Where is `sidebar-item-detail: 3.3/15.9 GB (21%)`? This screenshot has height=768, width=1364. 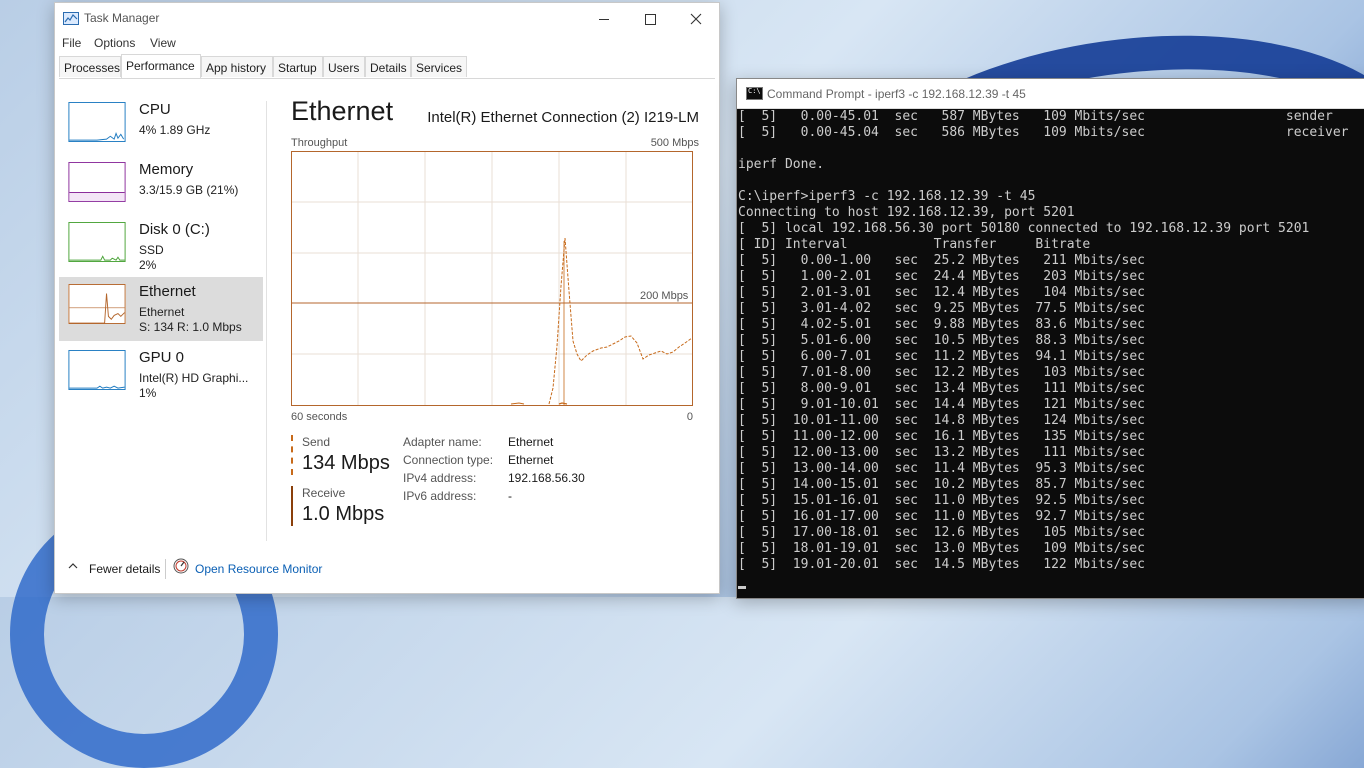 sidebar-item-detail: 3.3/15.9 GB (21%) is located at coordinates (189, 190).